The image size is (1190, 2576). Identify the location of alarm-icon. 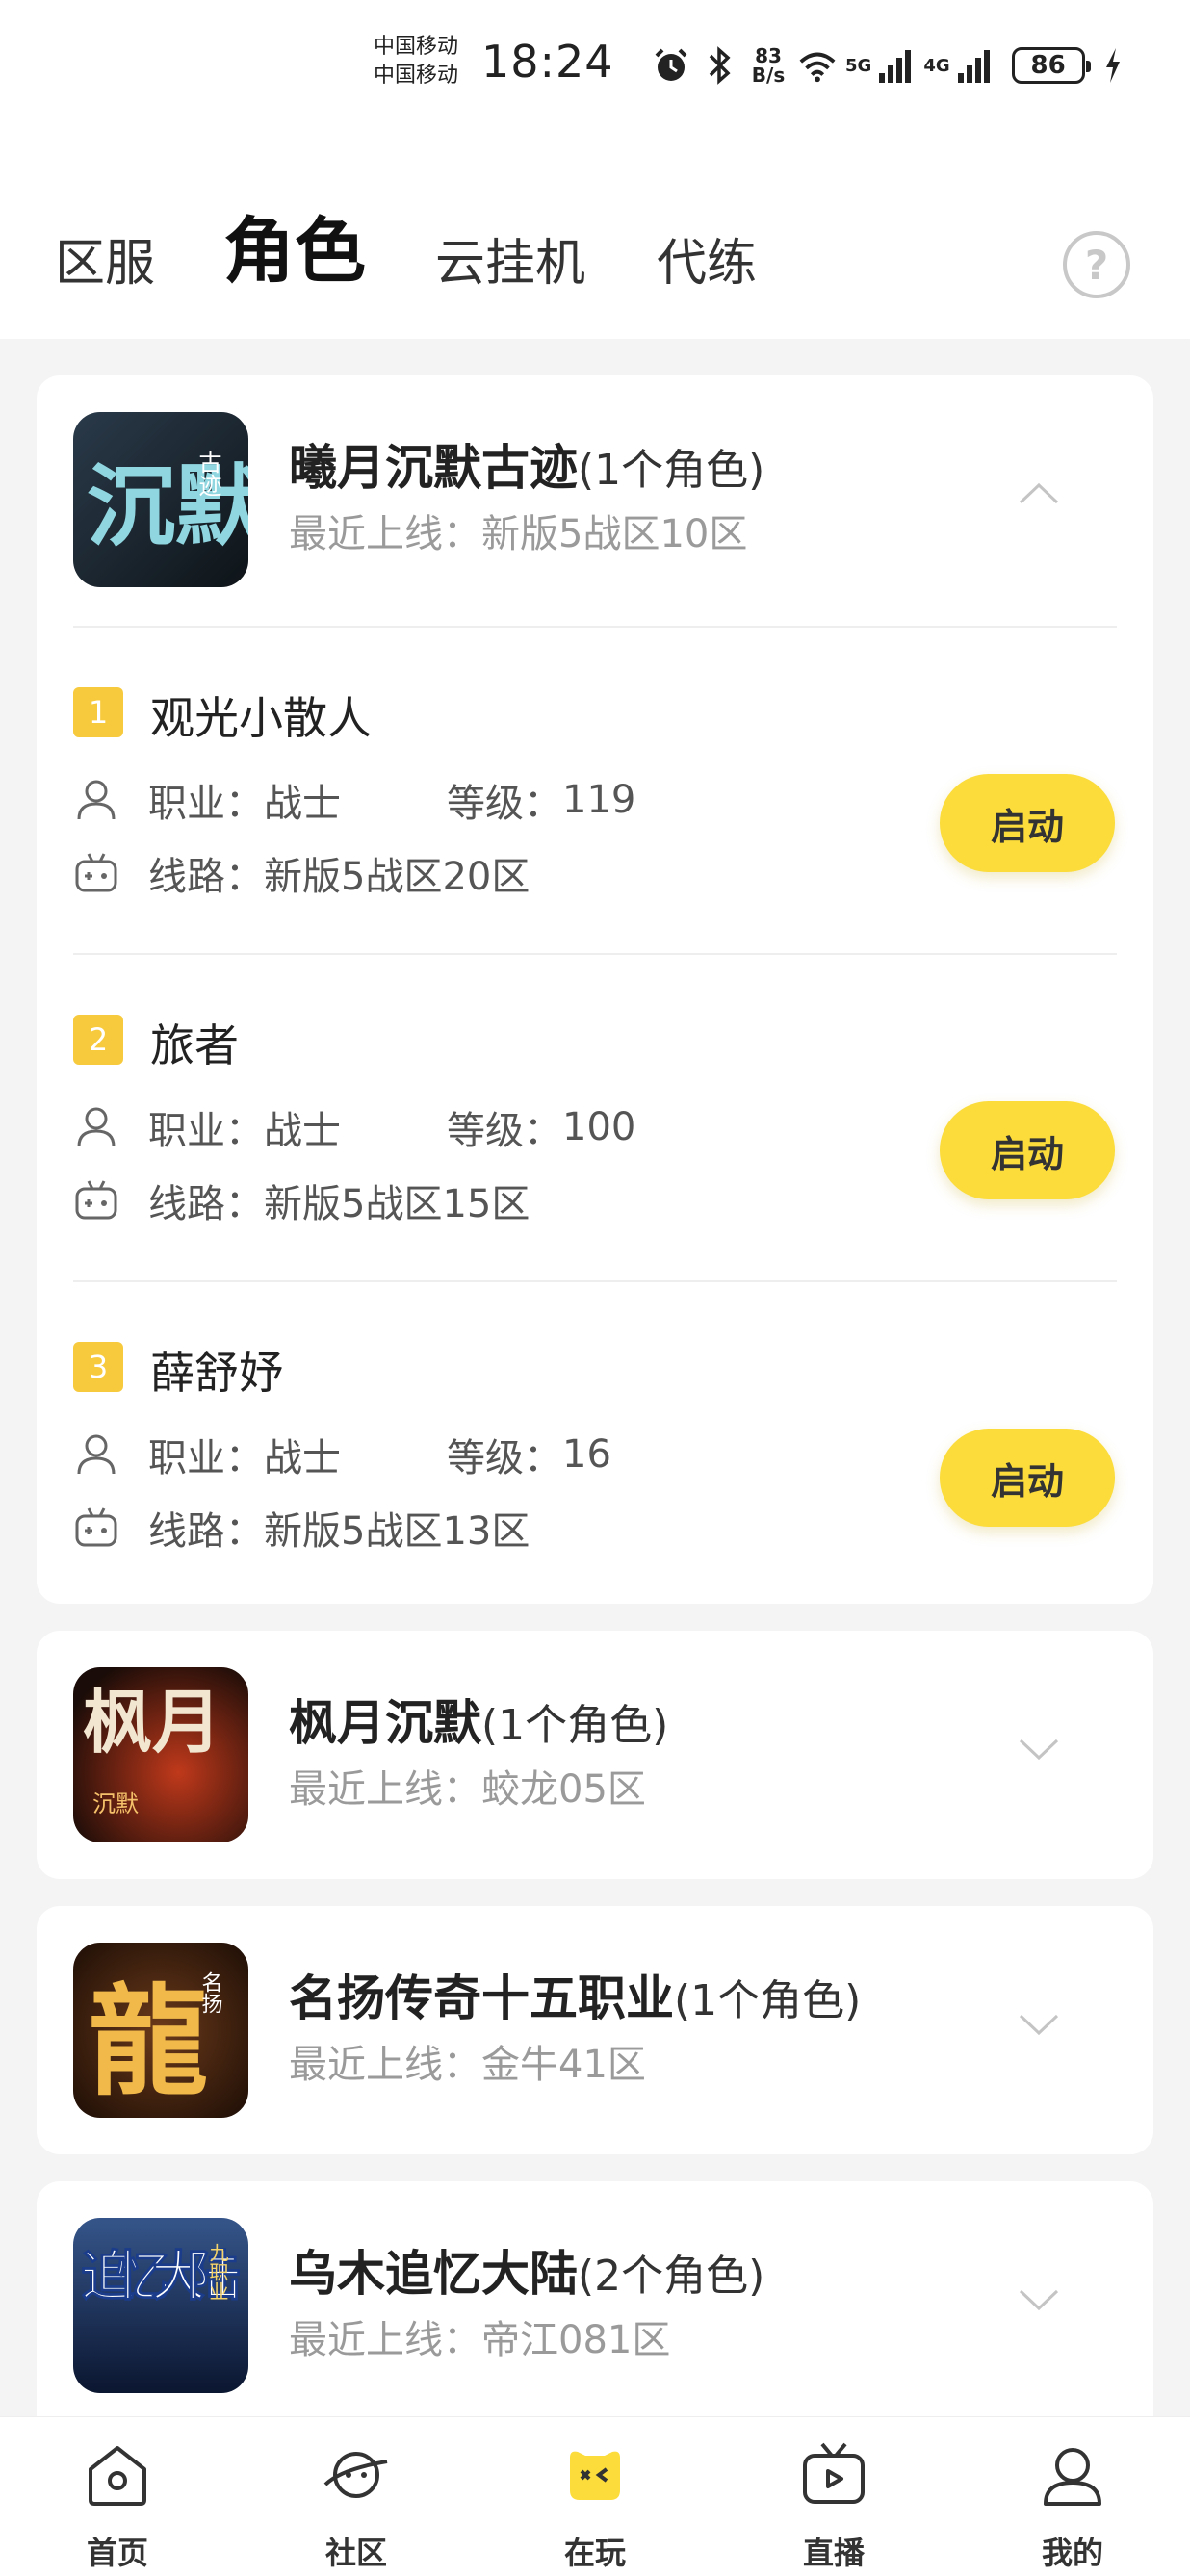
(671, 65).